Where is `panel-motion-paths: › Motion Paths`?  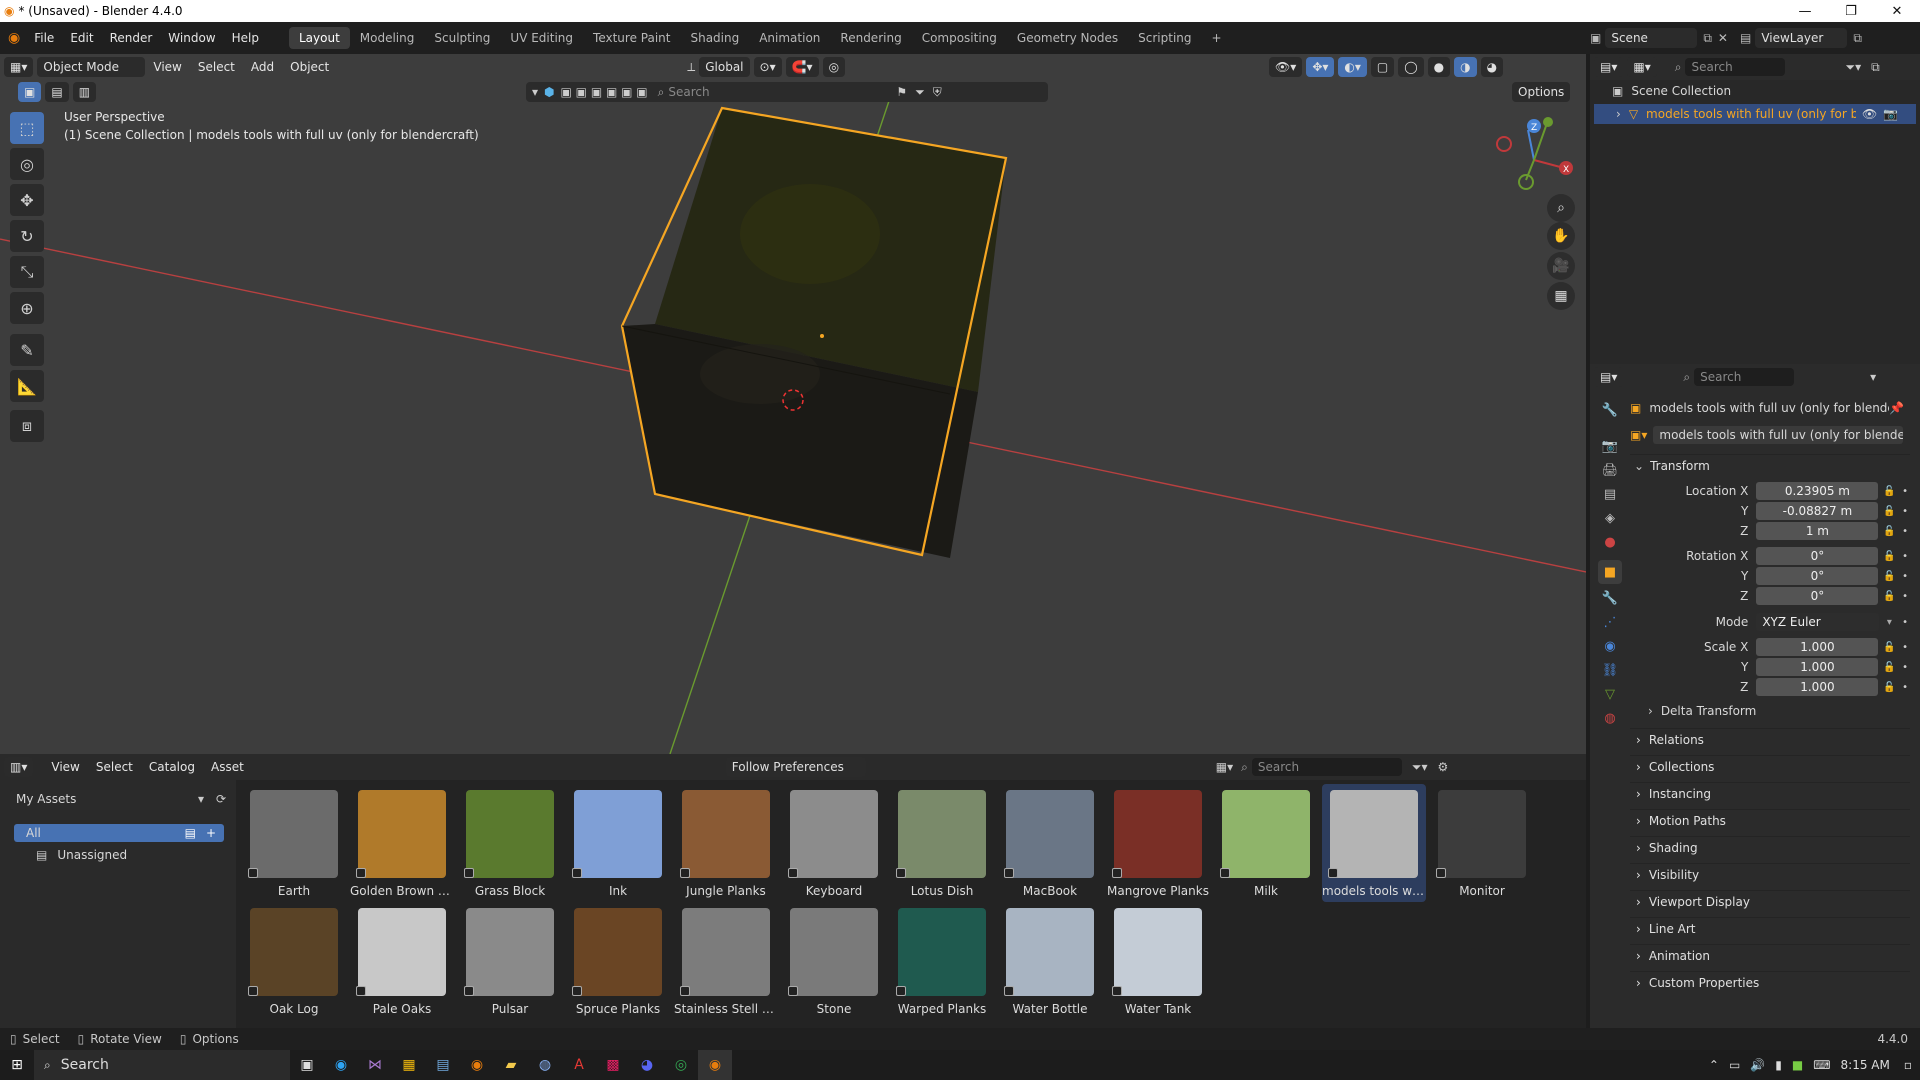
panel-motion-paths: › Motion Paths is located at coordinates (1770, 820).